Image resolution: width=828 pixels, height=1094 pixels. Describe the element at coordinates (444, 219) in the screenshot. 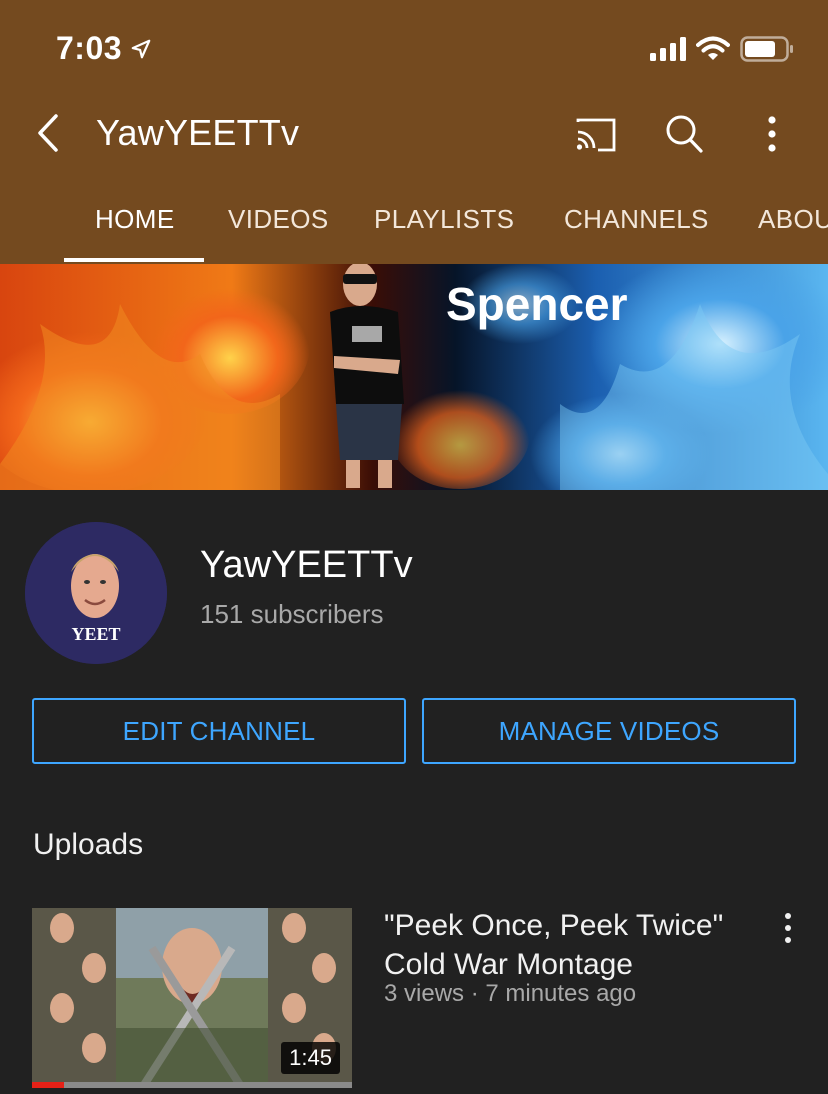

I see `tab-playlists: PLAYLISTS` at that location.